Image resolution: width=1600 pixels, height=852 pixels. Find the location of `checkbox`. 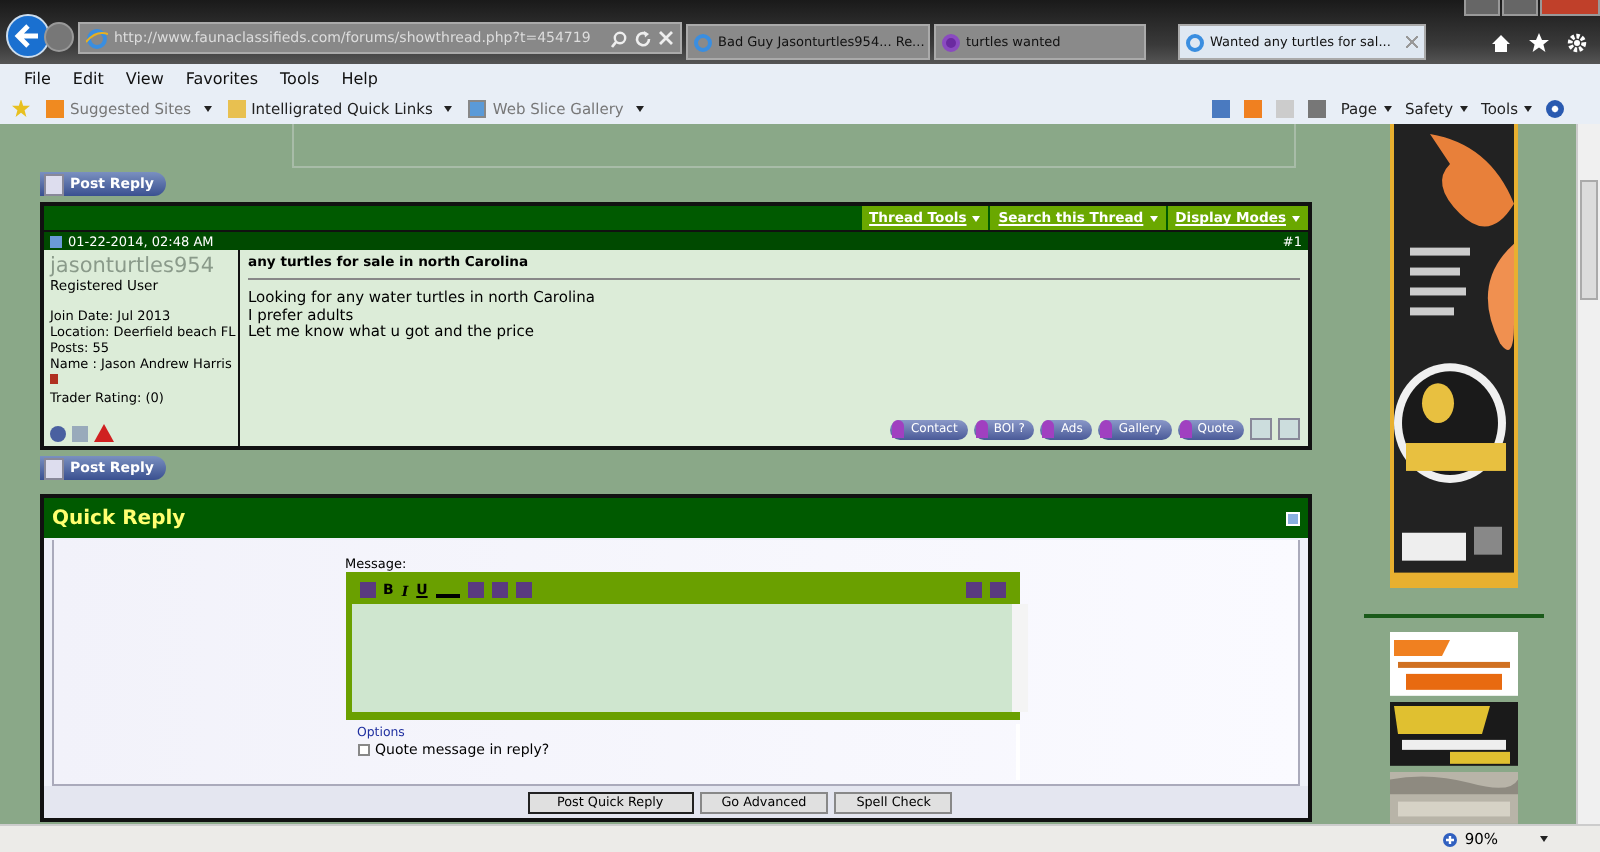

checkbox is located at coordinates (363, 750).